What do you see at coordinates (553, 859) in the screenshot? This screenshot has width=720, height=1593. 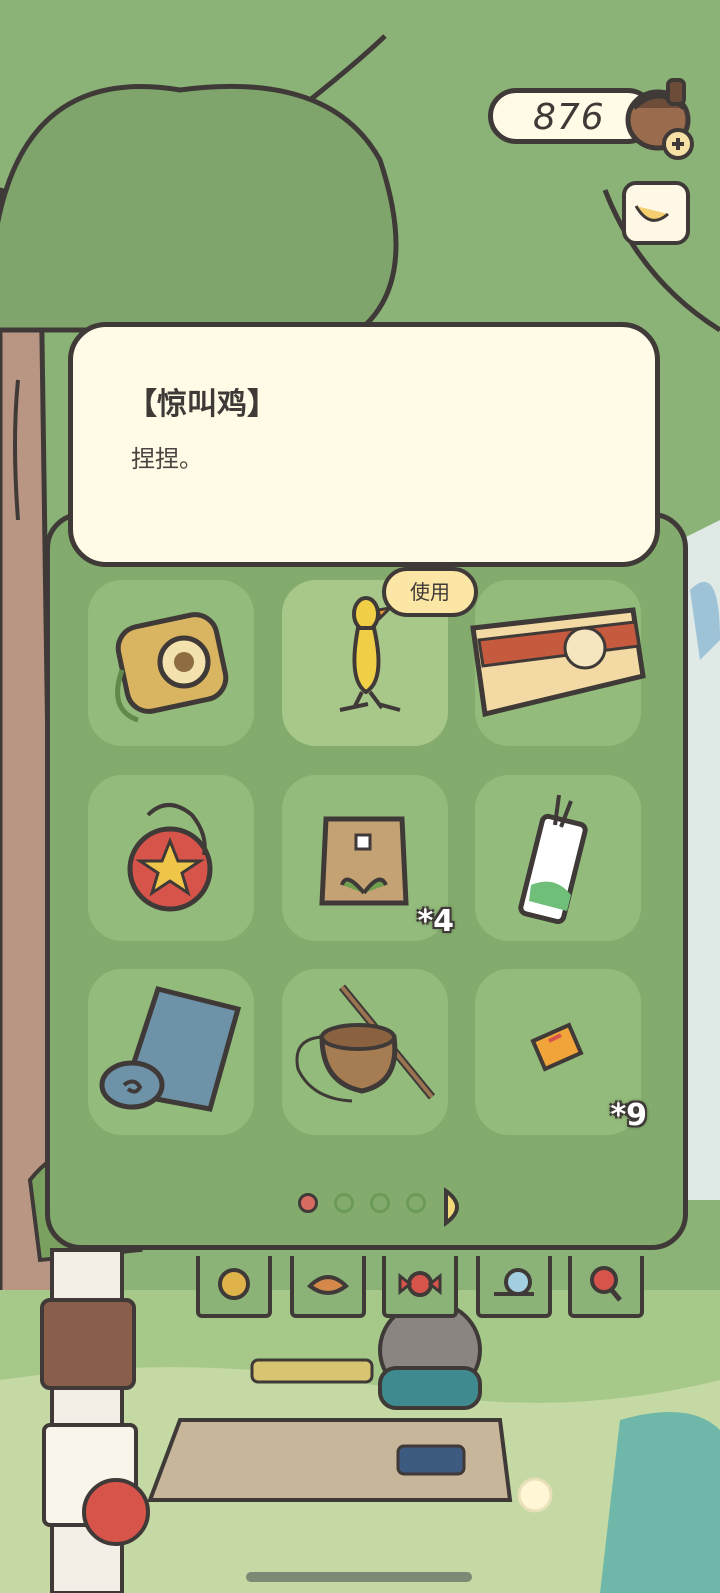 I see `bookmark-charm-icon` at bounding box center [553, 859].